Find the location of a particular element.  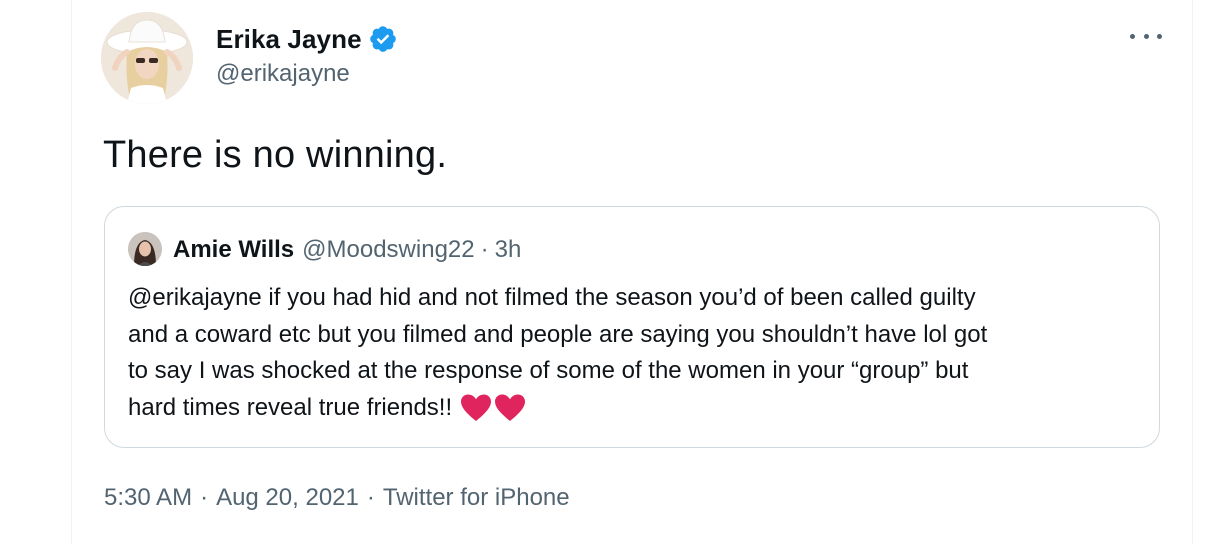

author-avatar-image is located at coordinates (147, 58).